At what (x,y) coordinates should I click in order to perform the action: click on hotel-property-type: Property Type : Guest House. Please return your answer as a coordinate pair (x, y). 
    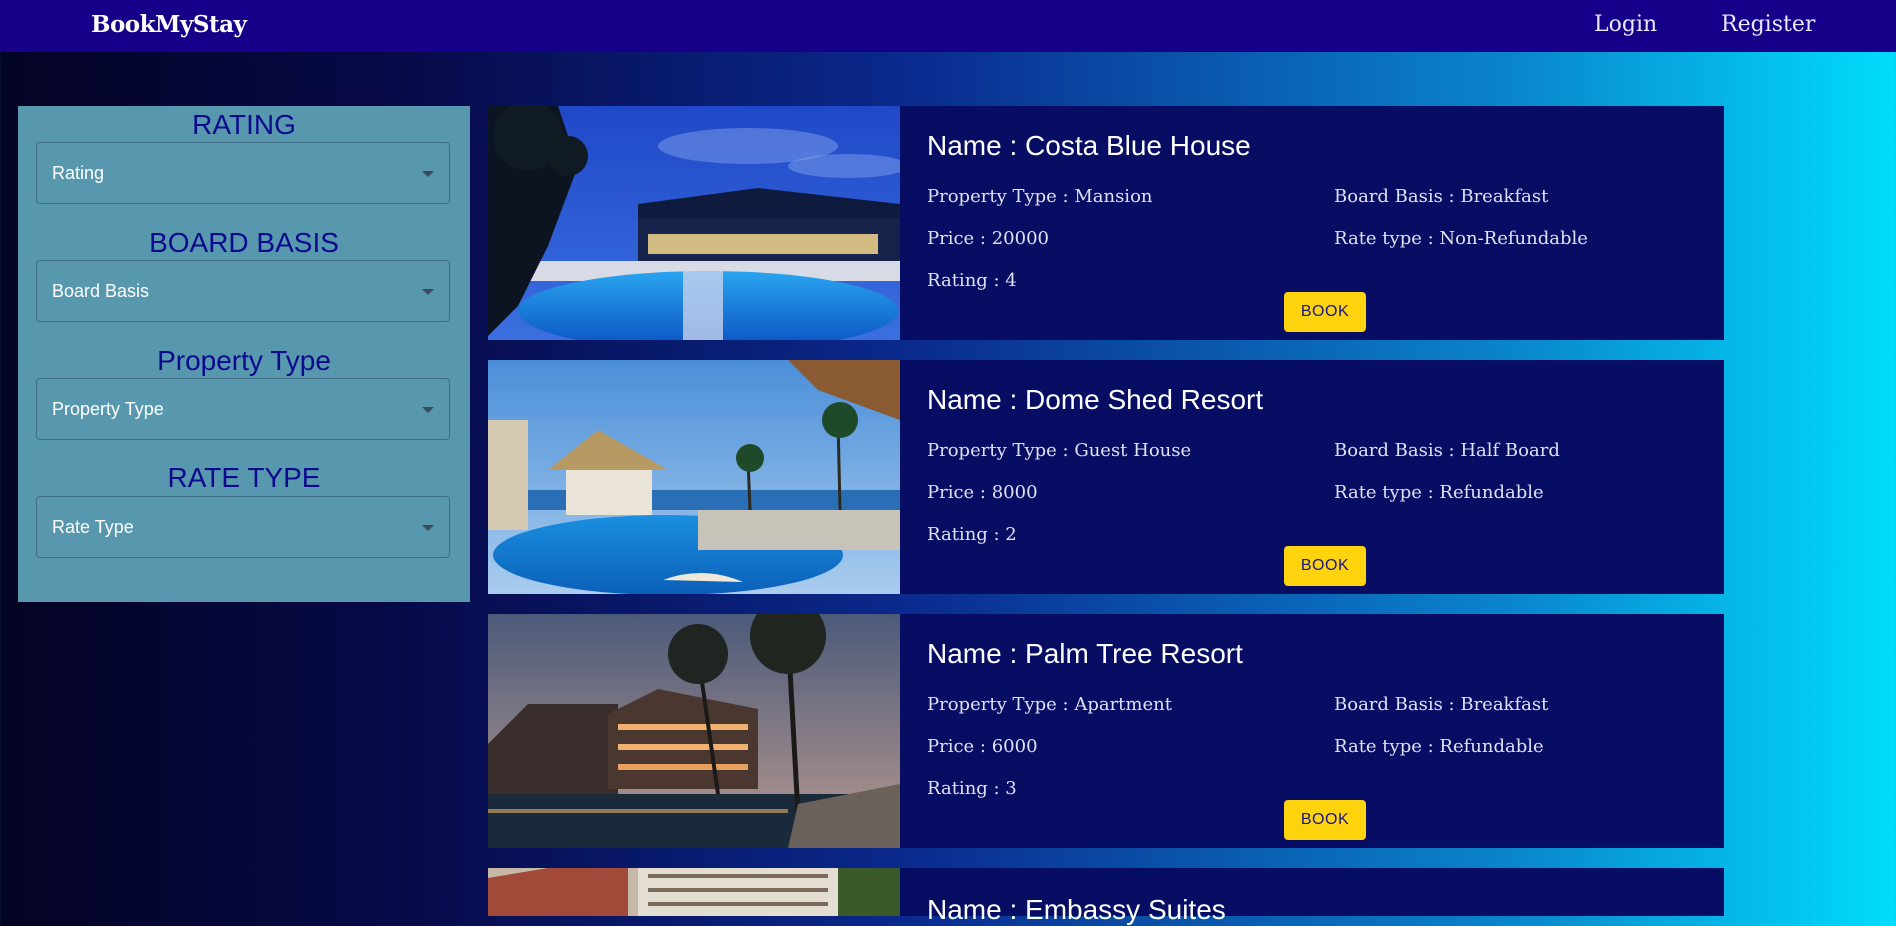
    Looking at the image, I should click on (1059, 450).